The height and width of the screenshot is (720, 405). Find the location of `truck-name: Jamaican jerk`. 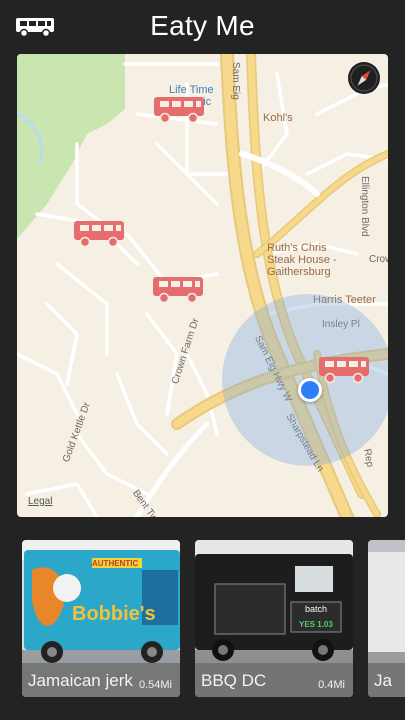

truck-name: Jamaican jerk is located at coordinates (80, 680).